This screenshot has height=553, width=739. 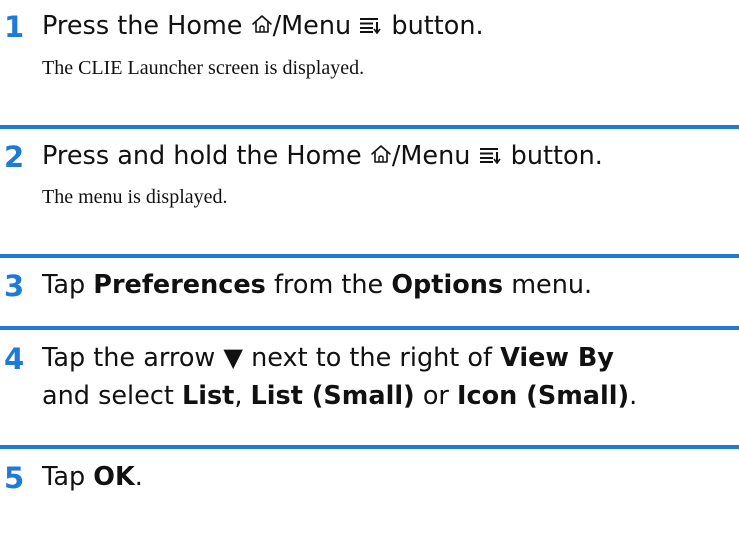 What do you see at coordinates (14, 27) in the screenshot?
I see `step-number: 1` at bounding box center [14, 27].